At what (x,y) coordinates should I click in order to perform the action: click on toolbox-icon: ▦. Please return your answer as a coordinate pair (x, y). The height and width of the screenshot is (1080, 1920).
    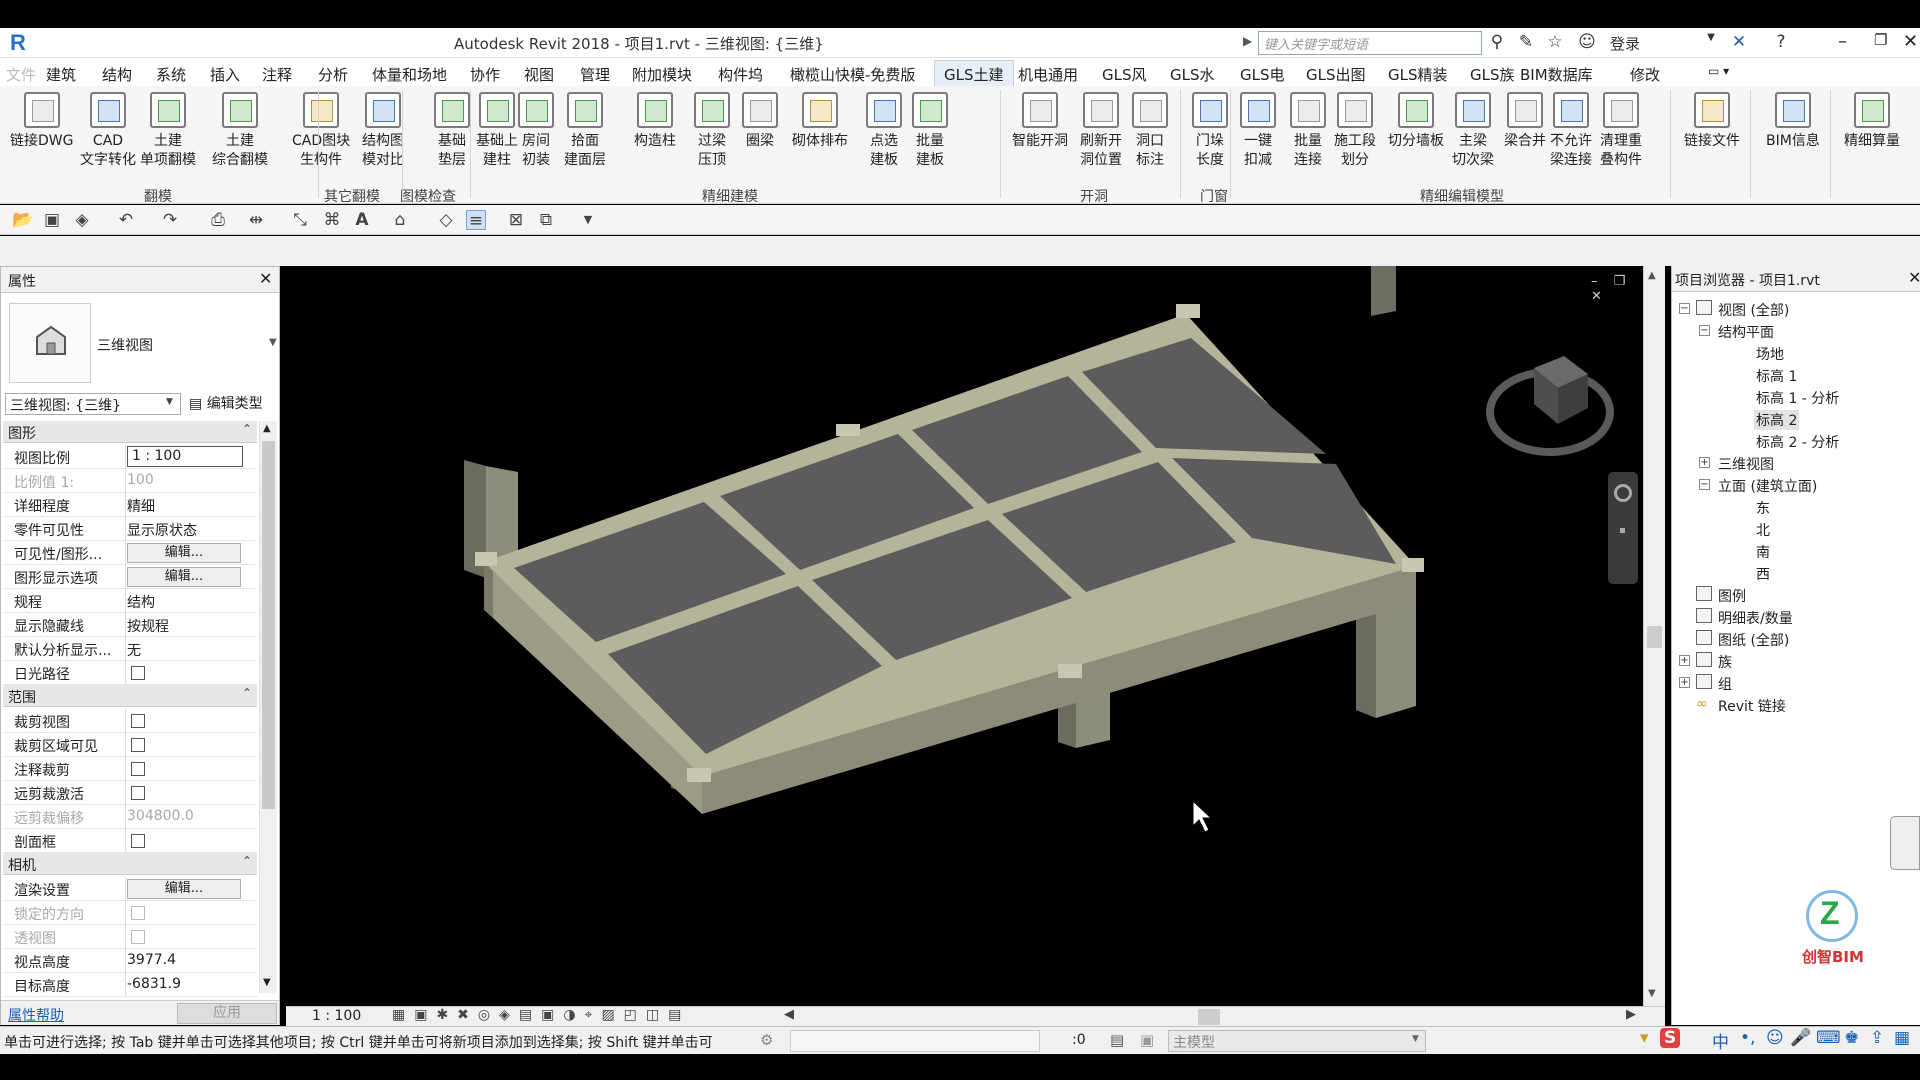
    Looking at the image, I should click on (1902, 1038).